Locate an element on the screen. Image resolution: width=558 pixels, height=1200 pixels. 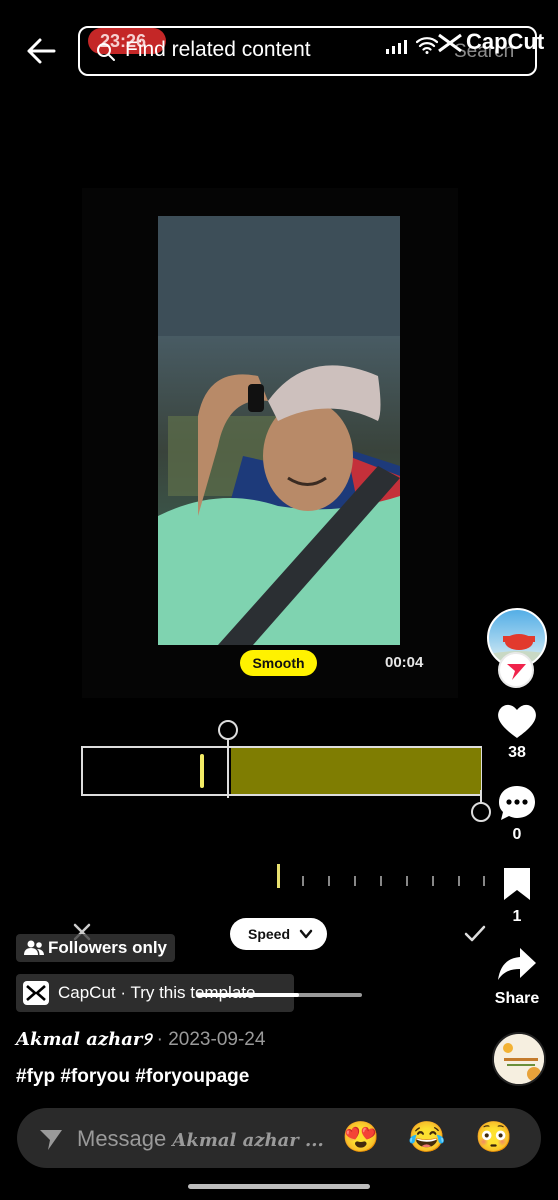
search-icon is located at coordinates (106, 52).